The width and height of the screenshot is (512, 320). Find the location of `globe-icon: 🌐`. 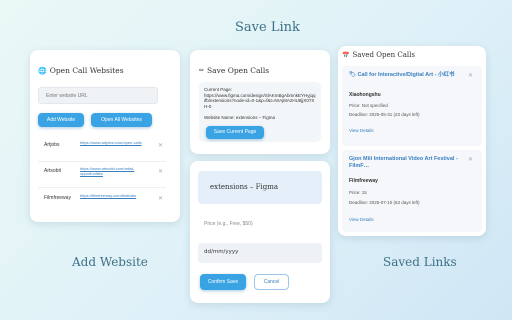

globe-icon: 🌐 is located at coordinates (42, 71).